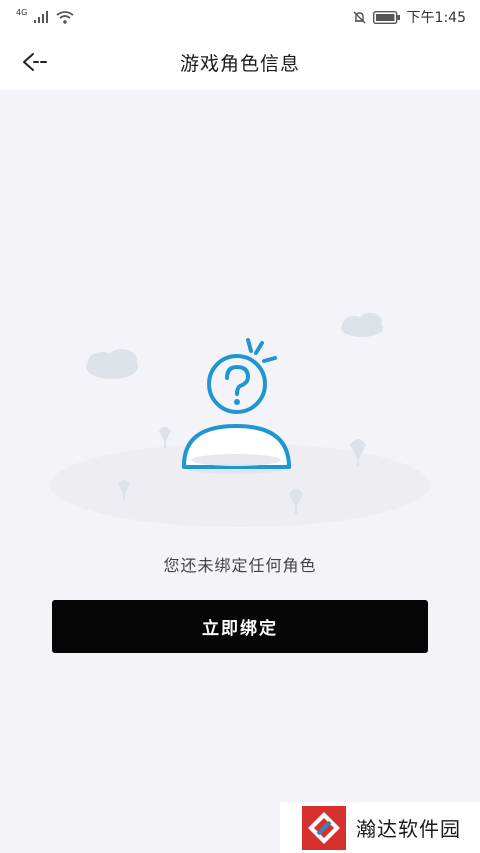 This screenshot has height=853, width=480. What do you see at coordinates (165, 437) in the screenshot?
I see `tree-icon` at bounding box center [165, 437].